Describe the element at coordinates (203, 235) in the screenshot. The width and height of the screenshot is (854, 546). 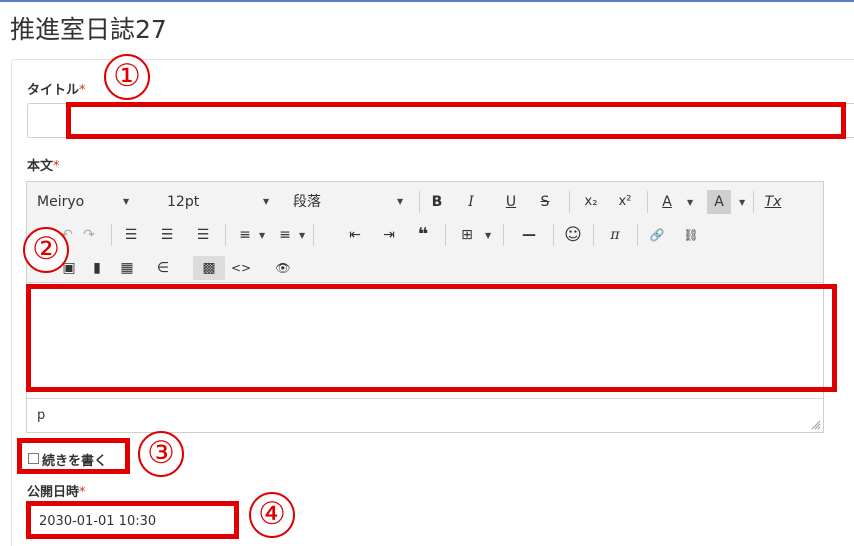
I see `align-right-icon: ☰` at that location.